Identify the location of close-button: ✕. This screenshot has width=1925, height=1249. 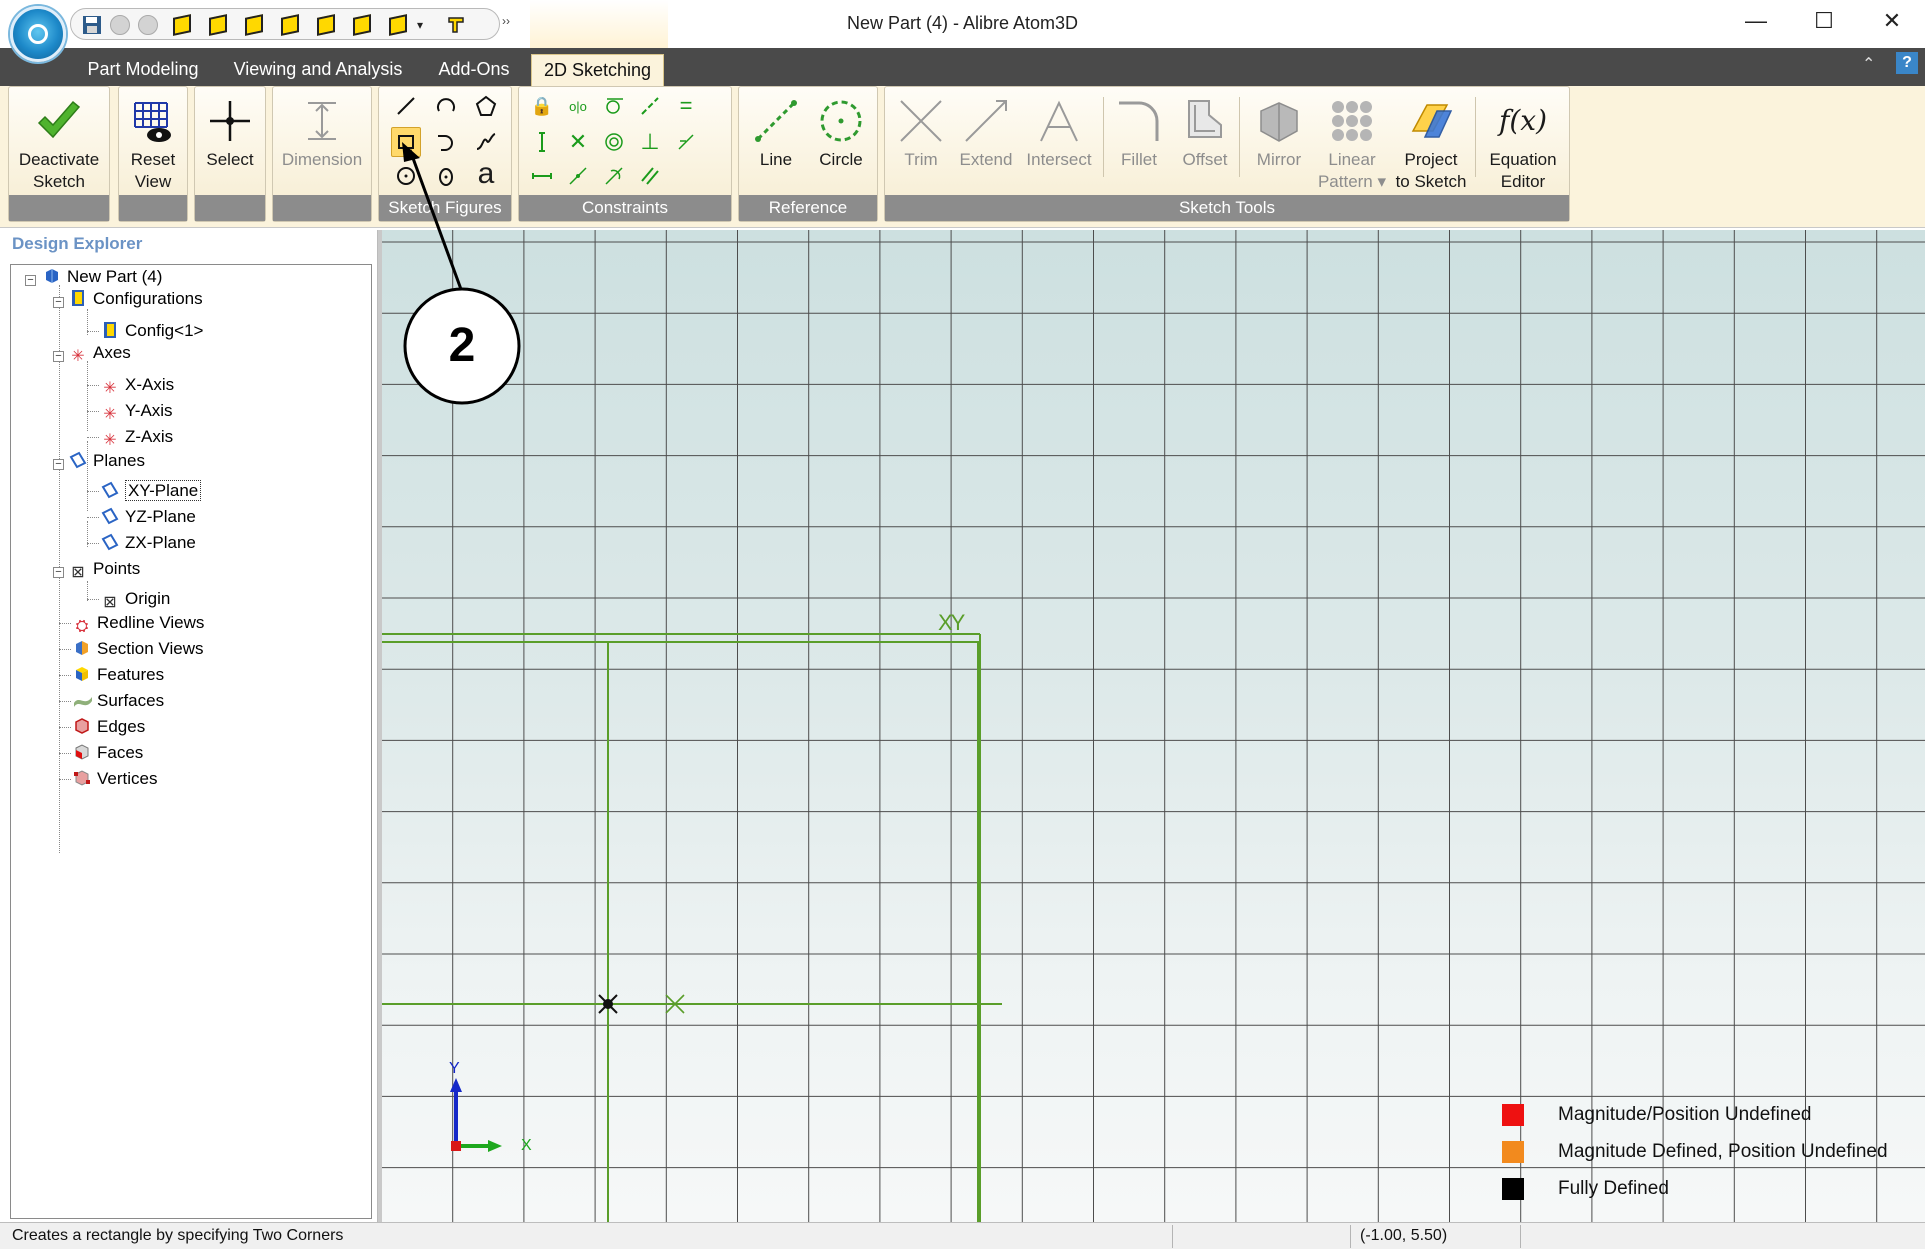
(1892, 22).